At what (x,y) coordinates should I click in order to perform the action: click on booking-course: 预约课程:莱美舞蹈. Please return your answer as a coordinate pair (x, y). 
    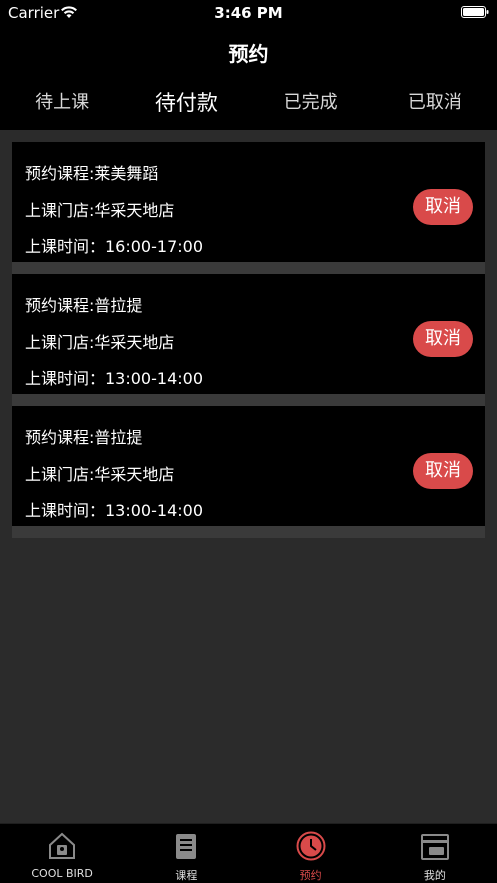
    Looking at the image, I should click on (92, 173).